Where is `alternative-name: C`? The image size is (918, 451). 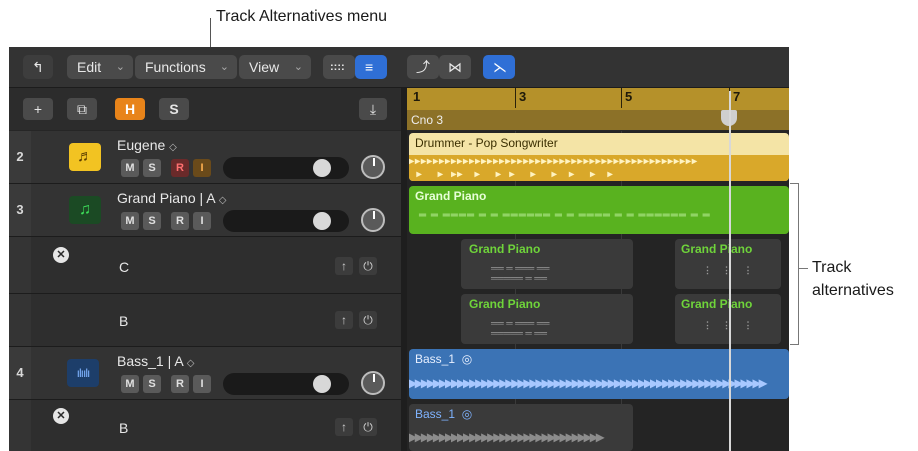 alternative-name: C is located at coordinates (124, 267).